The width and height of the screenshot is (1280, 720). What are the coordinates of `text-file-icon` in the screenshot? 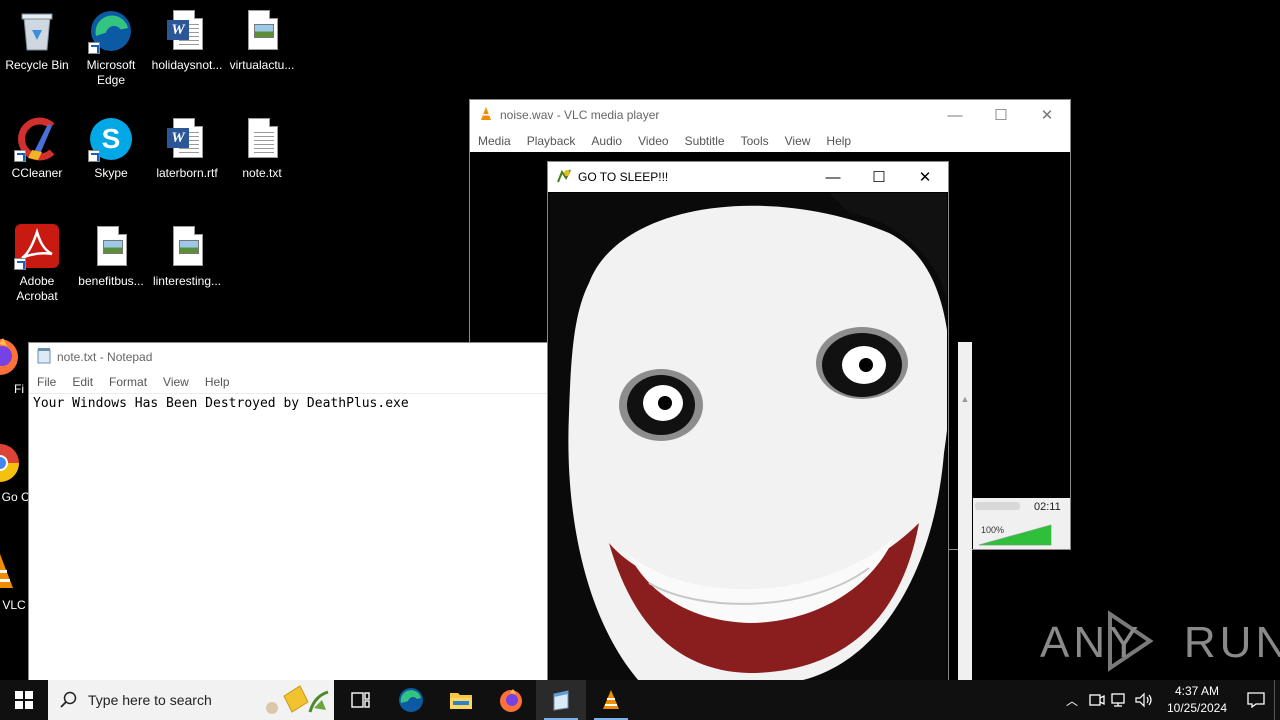 It's located at (262, 139).